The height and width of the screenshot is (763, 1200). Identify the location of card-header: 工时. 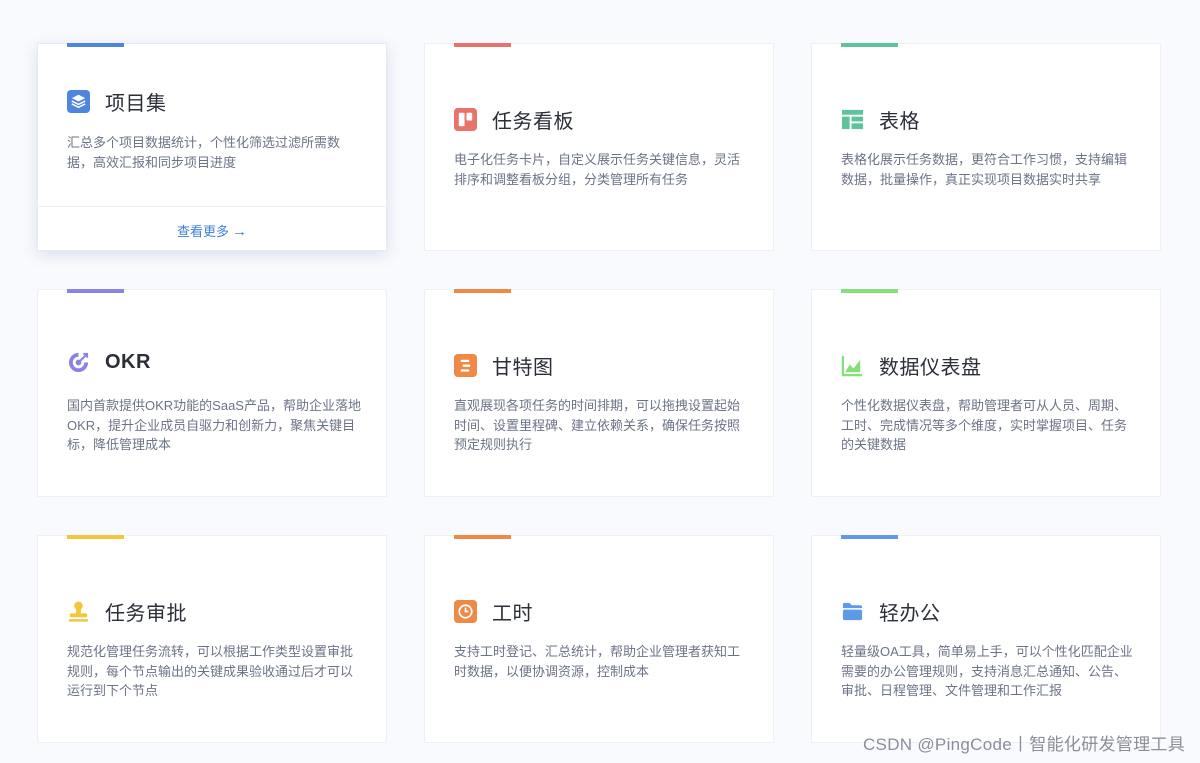
(493, 611).